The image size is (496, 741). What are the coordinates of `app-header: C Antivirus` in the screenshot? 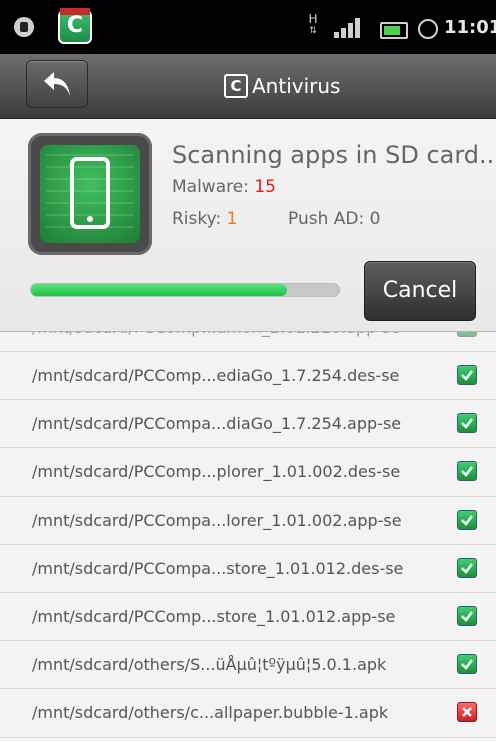 It's located at (248, 86).